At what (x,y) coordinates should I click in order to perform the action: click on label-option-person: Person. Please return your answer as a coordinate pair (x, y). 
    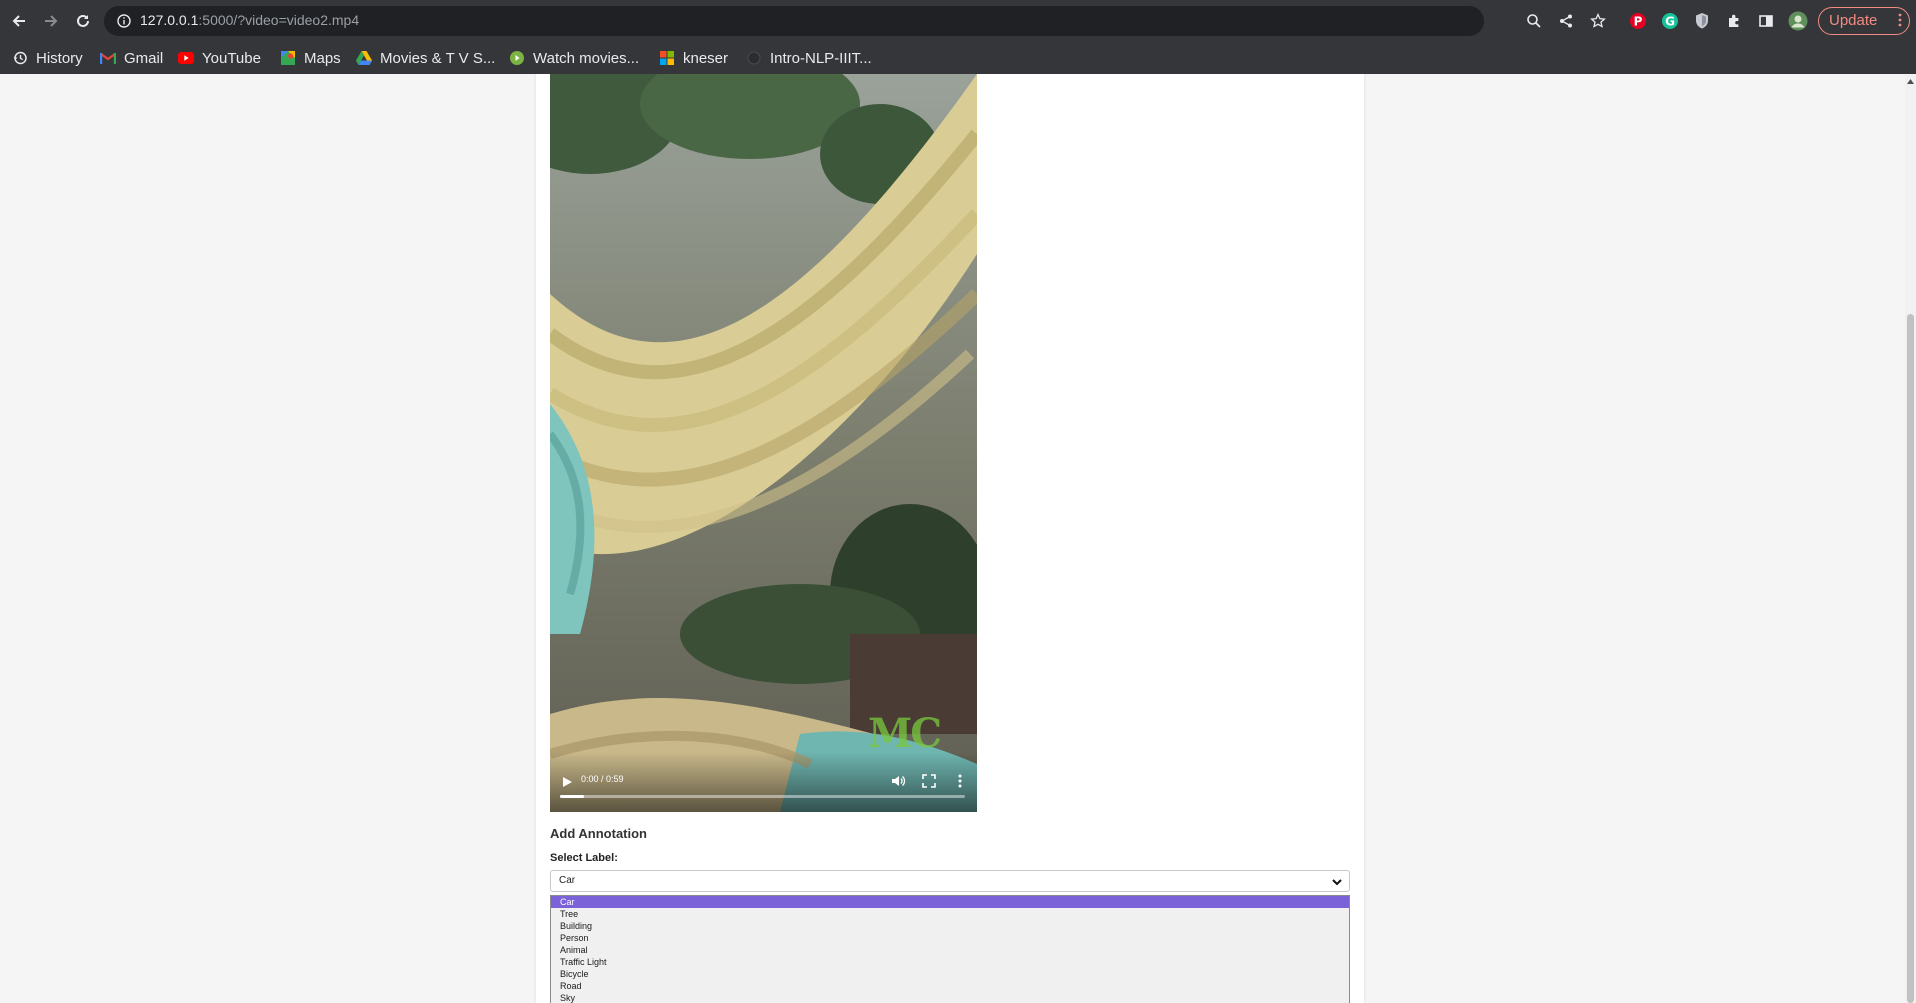
    Looking at the image, I should click on (950, 938).